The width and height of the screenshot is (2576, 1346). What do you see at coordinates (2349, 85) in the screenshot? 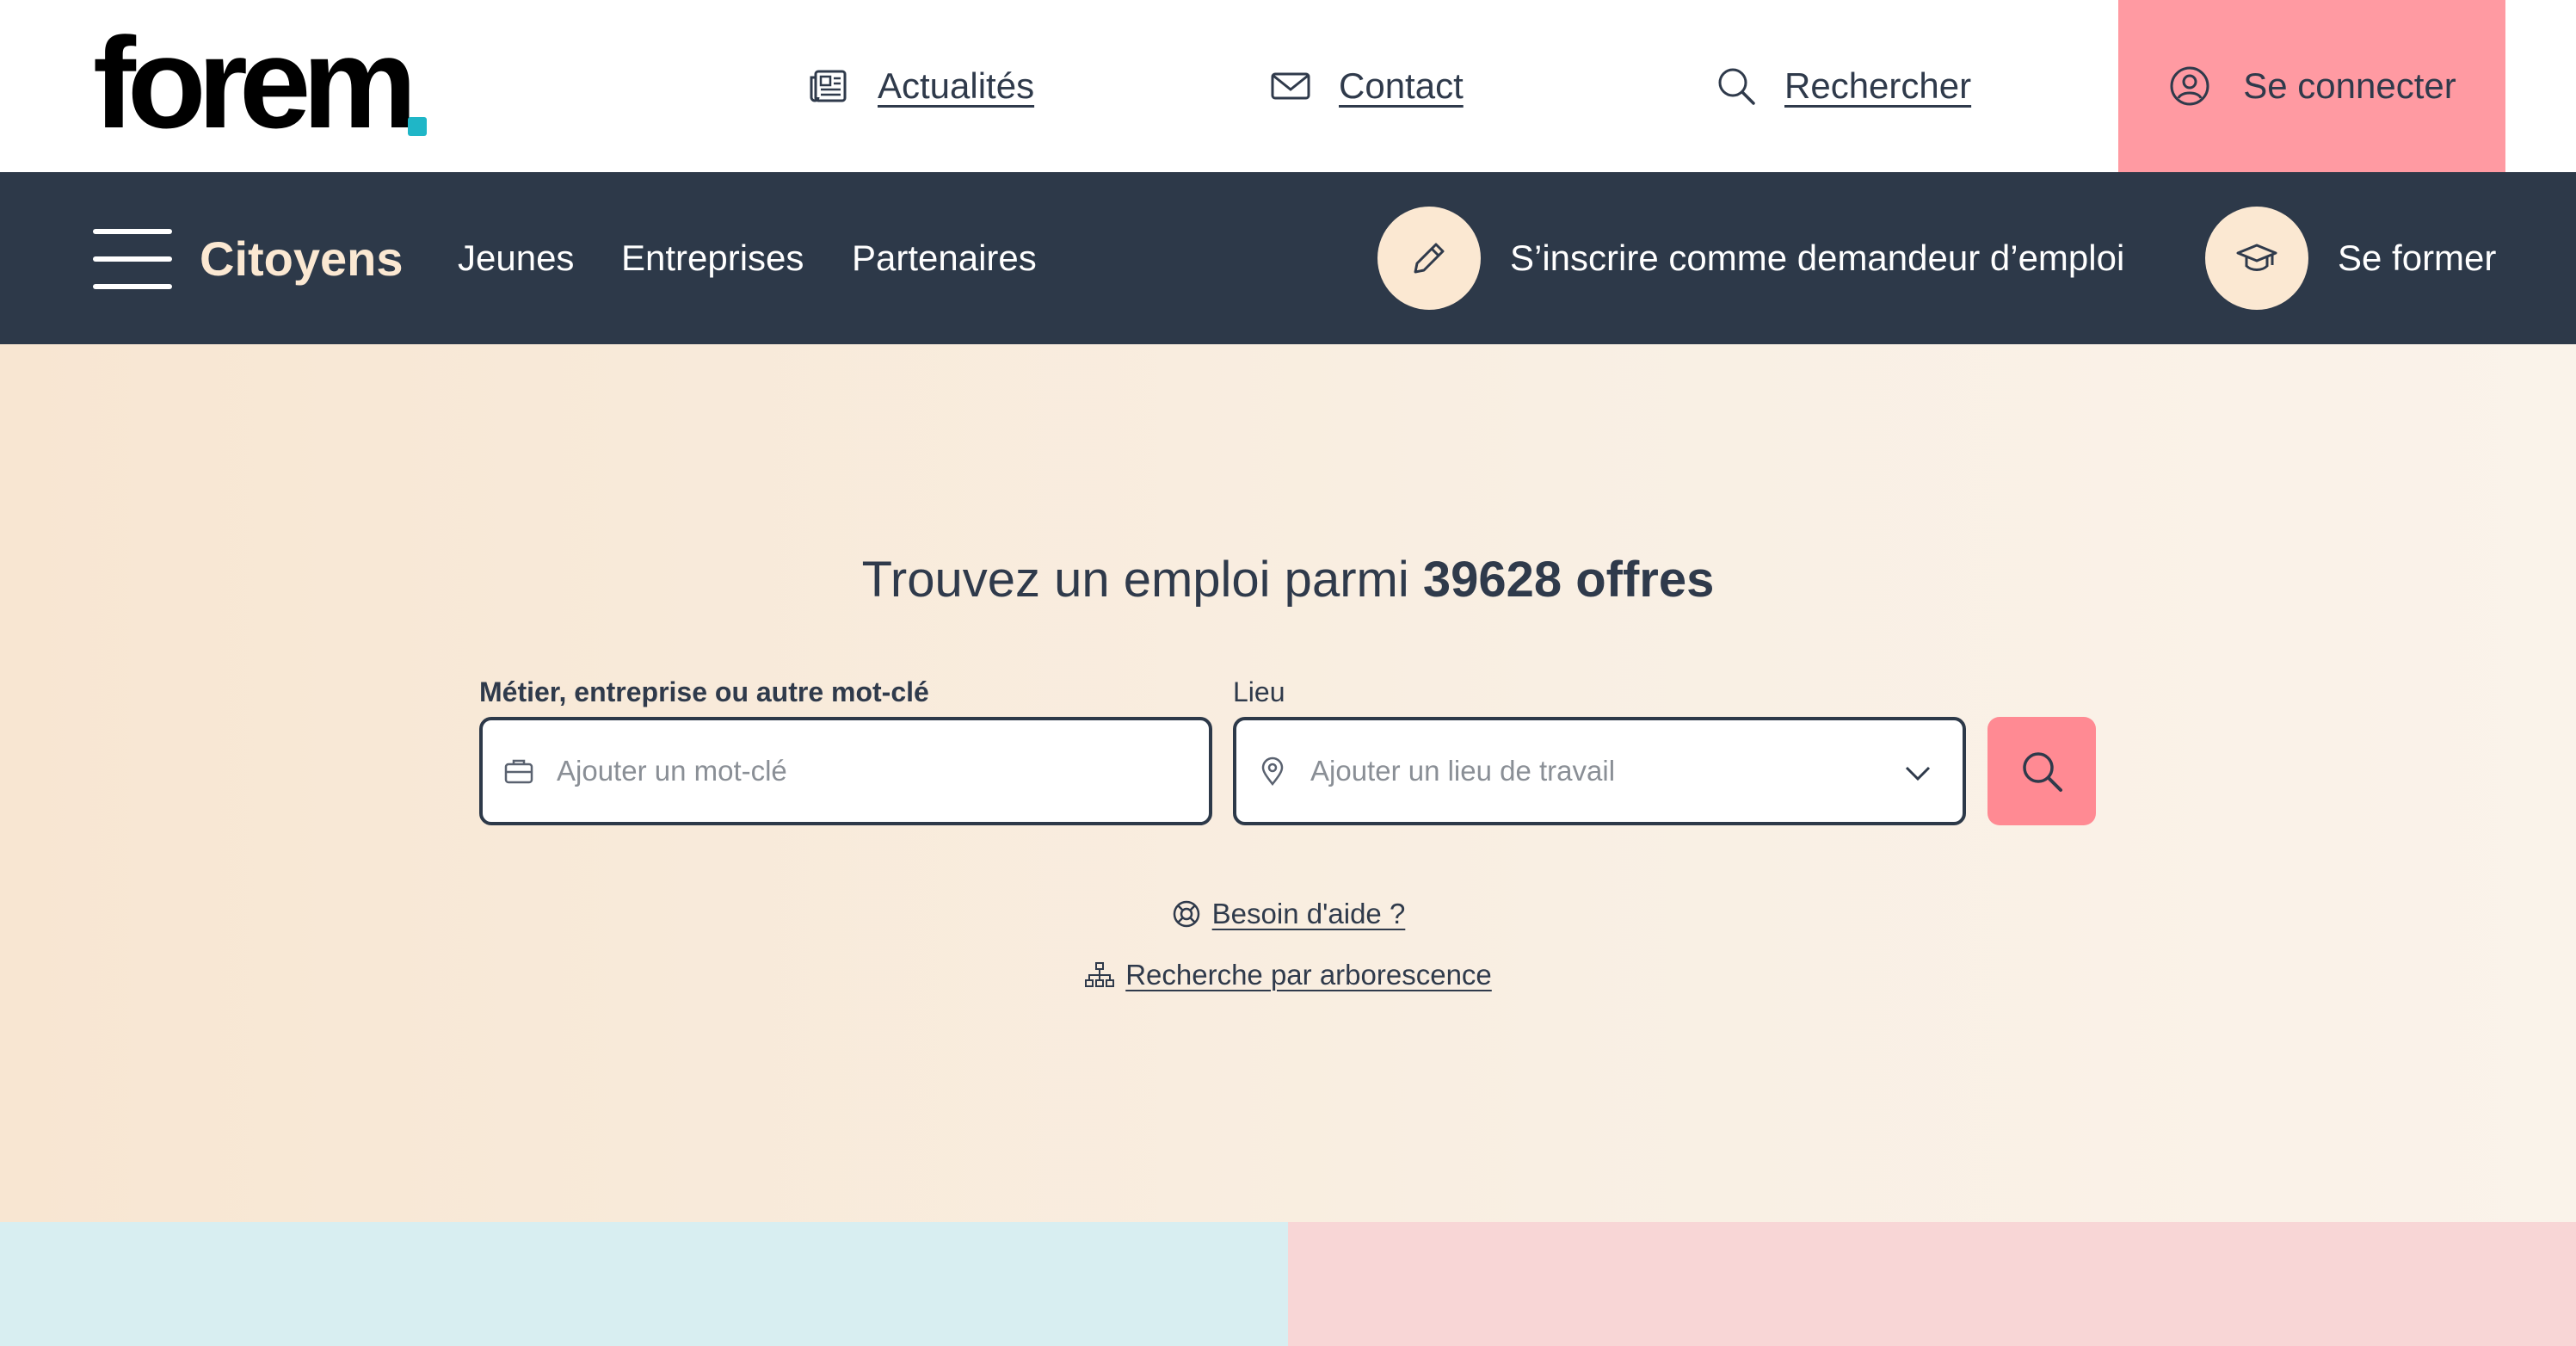
I see `login-label: Se connecter` at bounding box center [2349, 85].